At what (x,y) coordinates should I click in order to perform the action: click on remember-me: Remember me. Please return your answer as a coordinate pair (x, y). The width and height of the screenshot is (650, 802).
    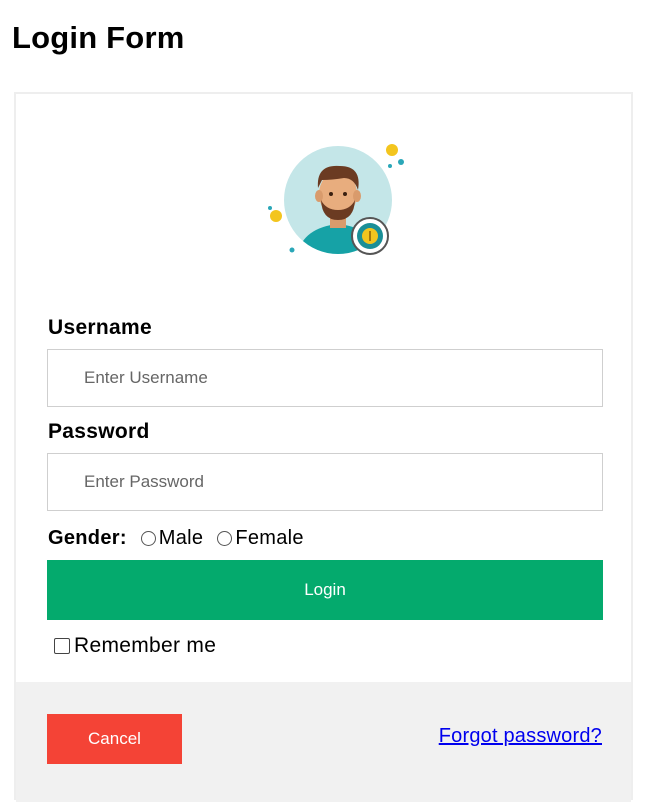
    Looking at the image, I should click on (135, 646).